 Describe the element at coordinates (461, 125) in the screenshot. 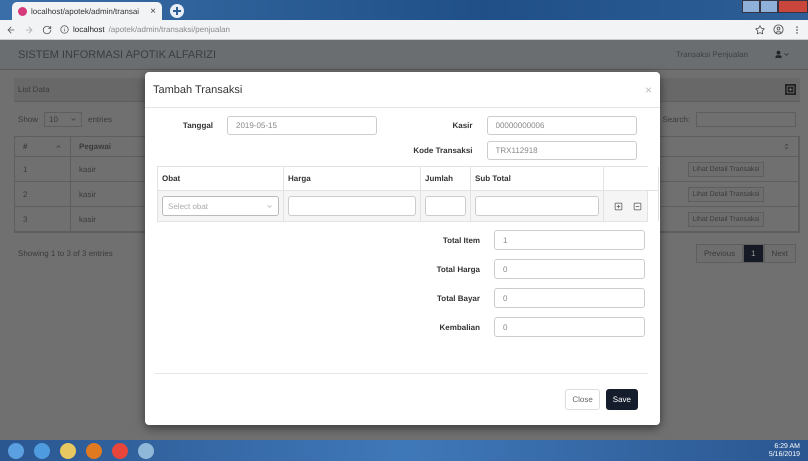

I see `field-label: Kasir` at that location.